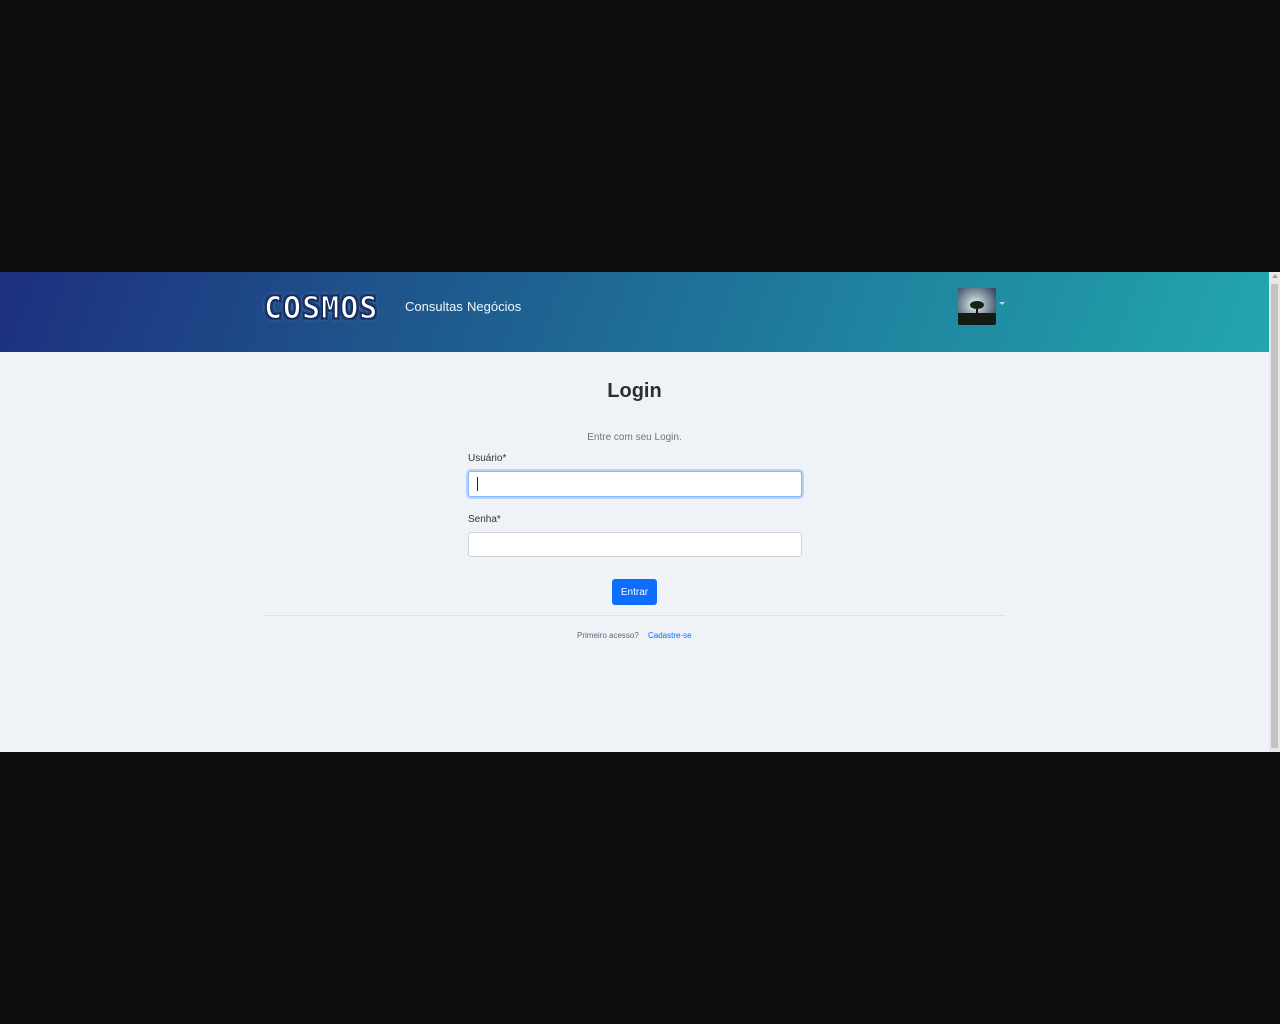 Image resolution: width=1280 pixels, height=1024 pixels. What do you see at coordinates (634, 592) in the screenshot?
I see `login-submit-button: Entrar` at bounding box center [634, 592].